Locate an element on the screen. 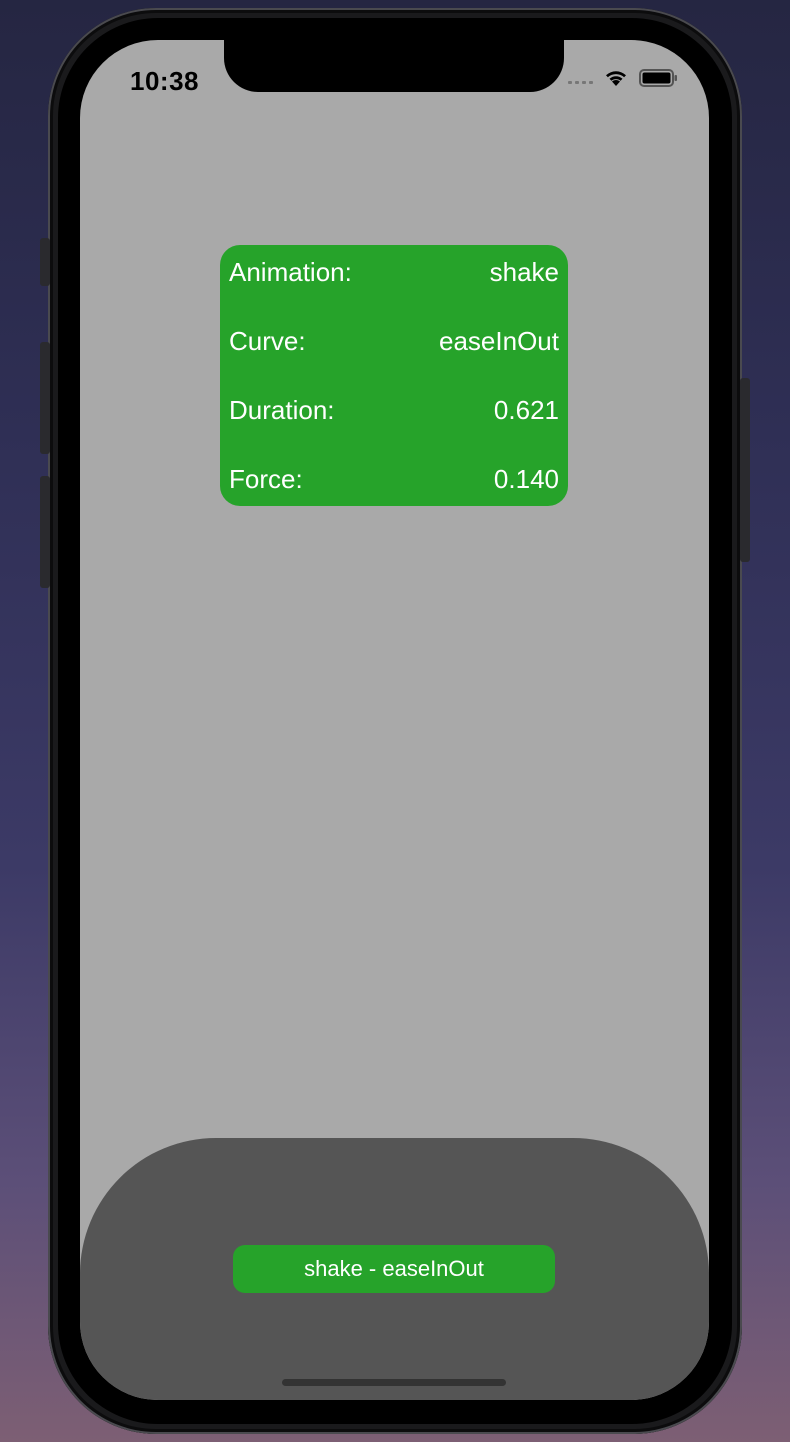  power-button is located at coordinates (745, 470).